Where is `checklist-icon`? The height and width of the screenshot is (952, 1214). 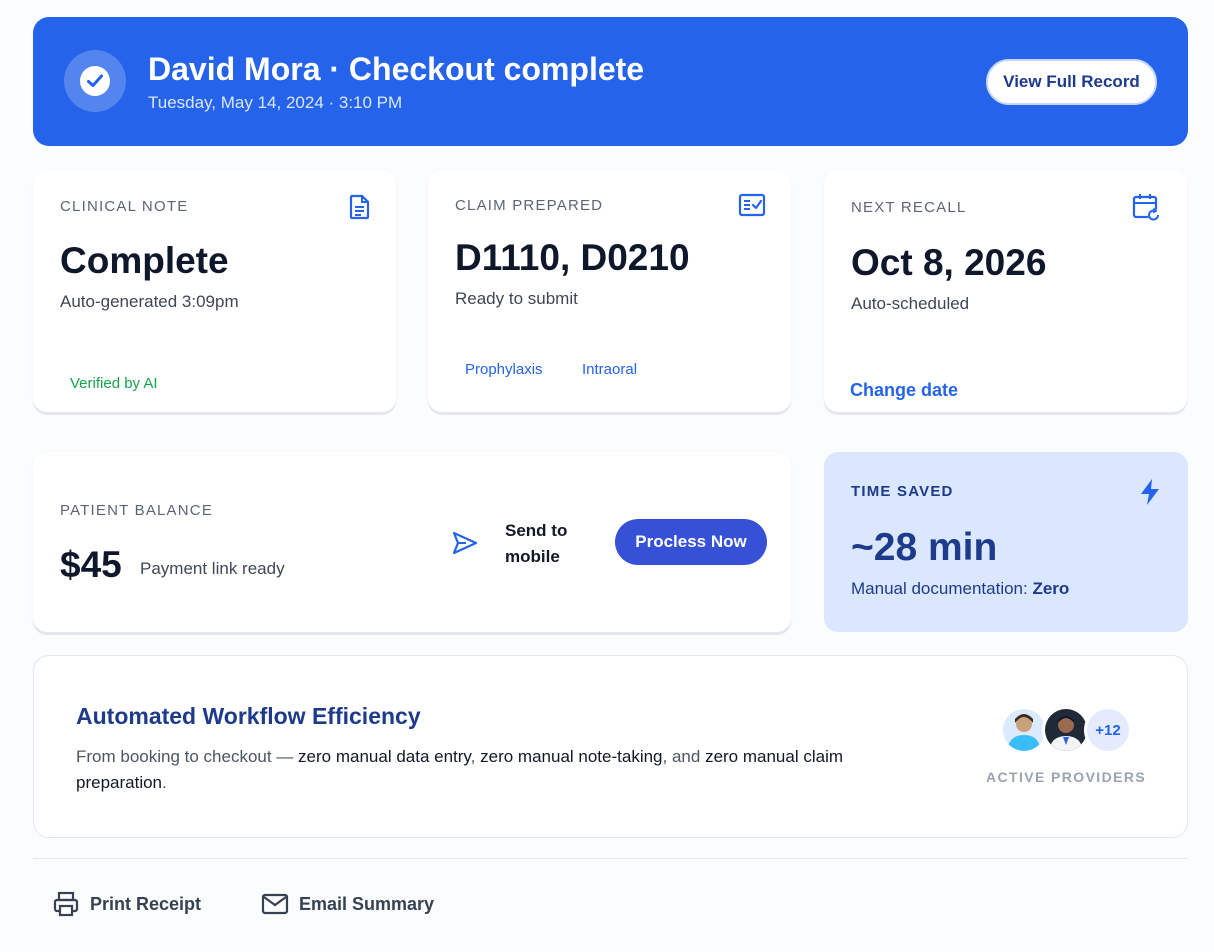
checklist-icon is located at coordinates (752, 207).